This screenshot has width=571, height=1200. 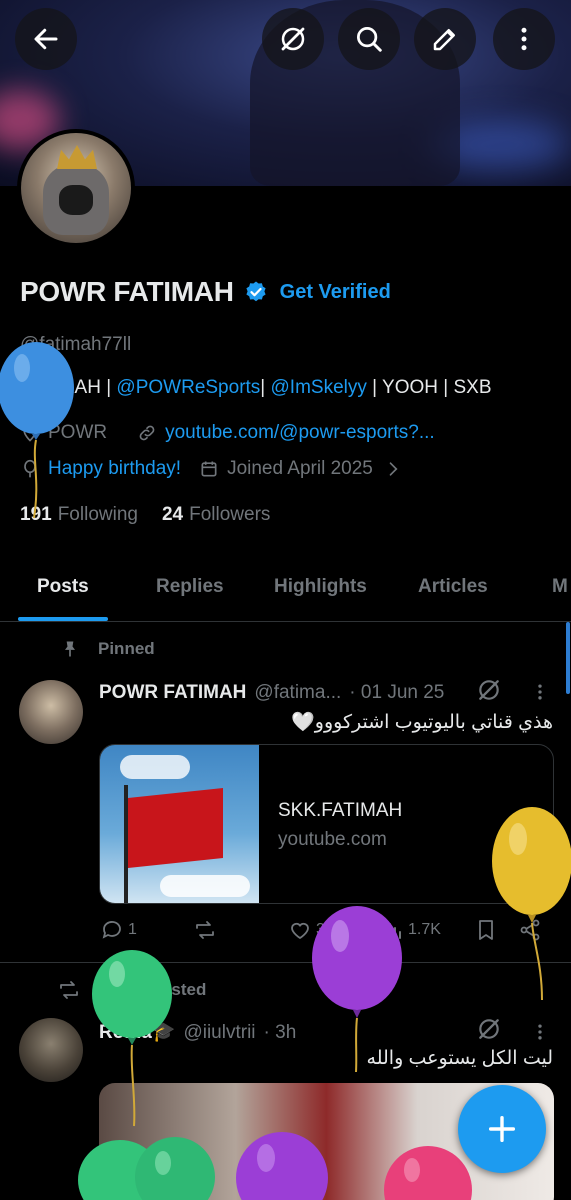 I want to click on profile-tabs: Posts Replies Highlights Articles M, so click(x=285, y=591).